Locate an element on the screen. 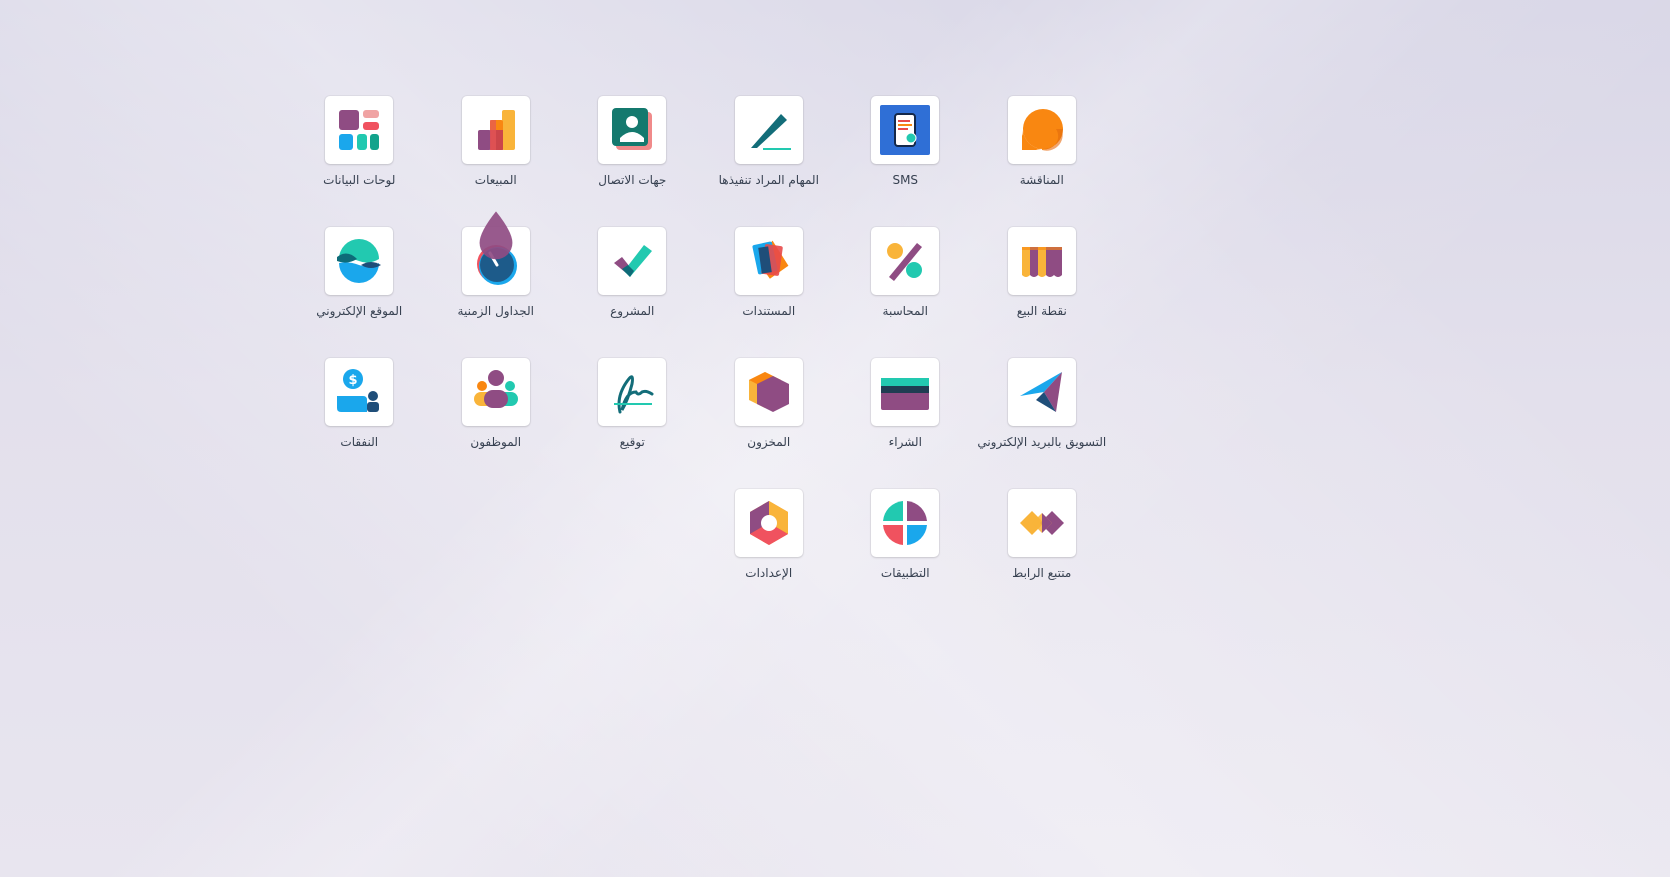 The width and height of the screenshot is (1670, 877). app-project: المشروع is located at coordinates (632, 292).